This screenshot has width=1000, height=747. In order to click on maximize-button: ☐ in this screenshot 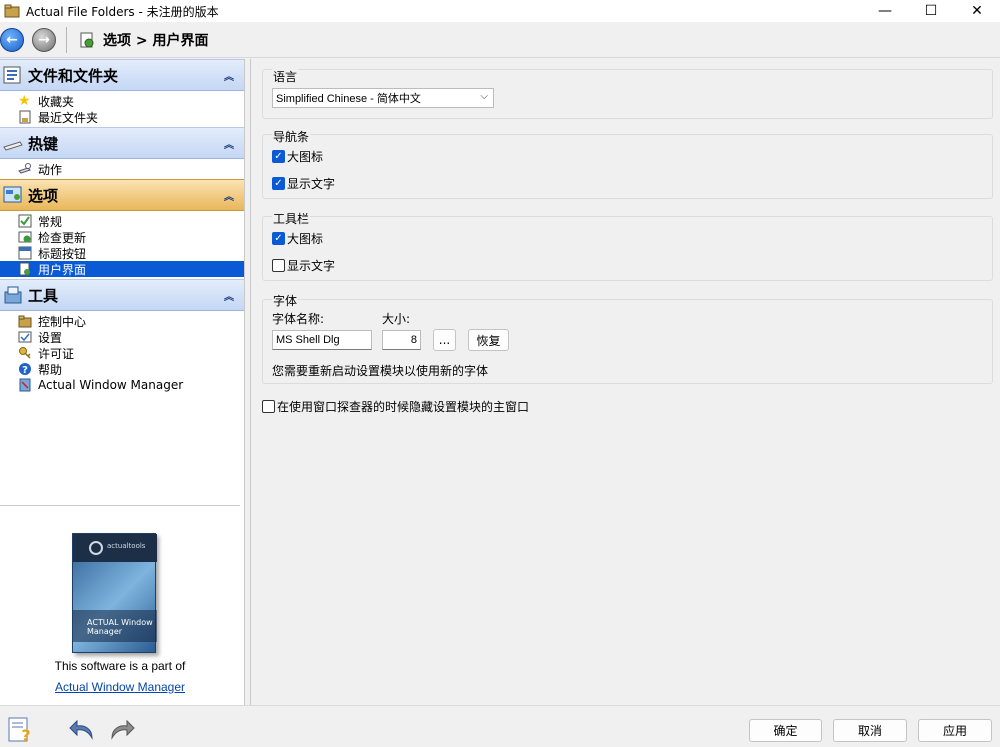, I will do `click(931, 11)`.